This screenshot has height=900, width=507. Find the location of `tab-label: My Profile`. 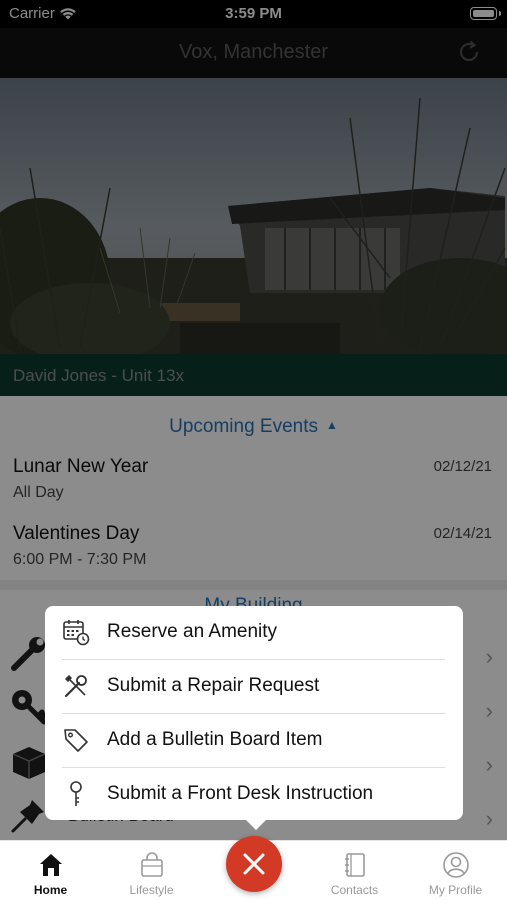

tab-label: My Profile is located at coordinates (455, 890).